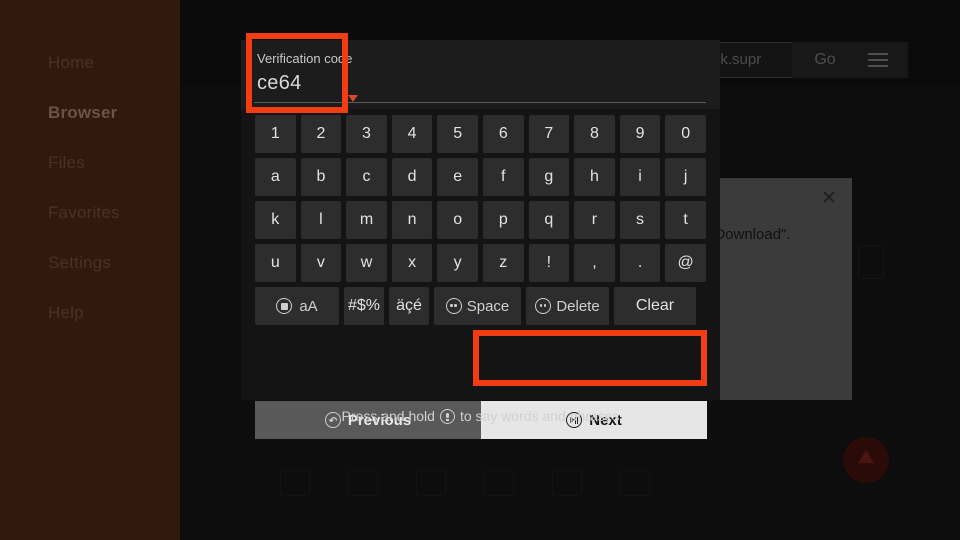  What do you see at coordinates (297, 306) in the screenshot?
I see `key-case-toggle: aA` at bounding box center [297, 306].